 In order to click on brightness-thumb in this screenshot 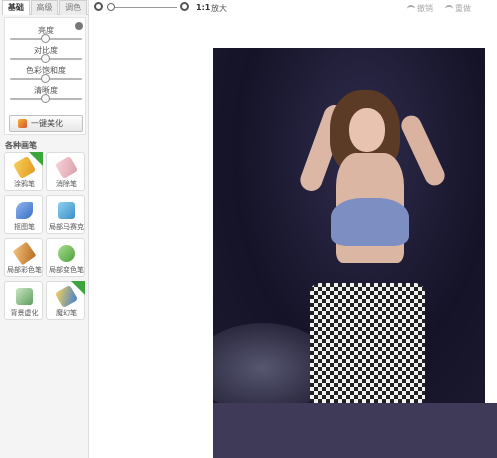, I will do `click(45, 38)`.